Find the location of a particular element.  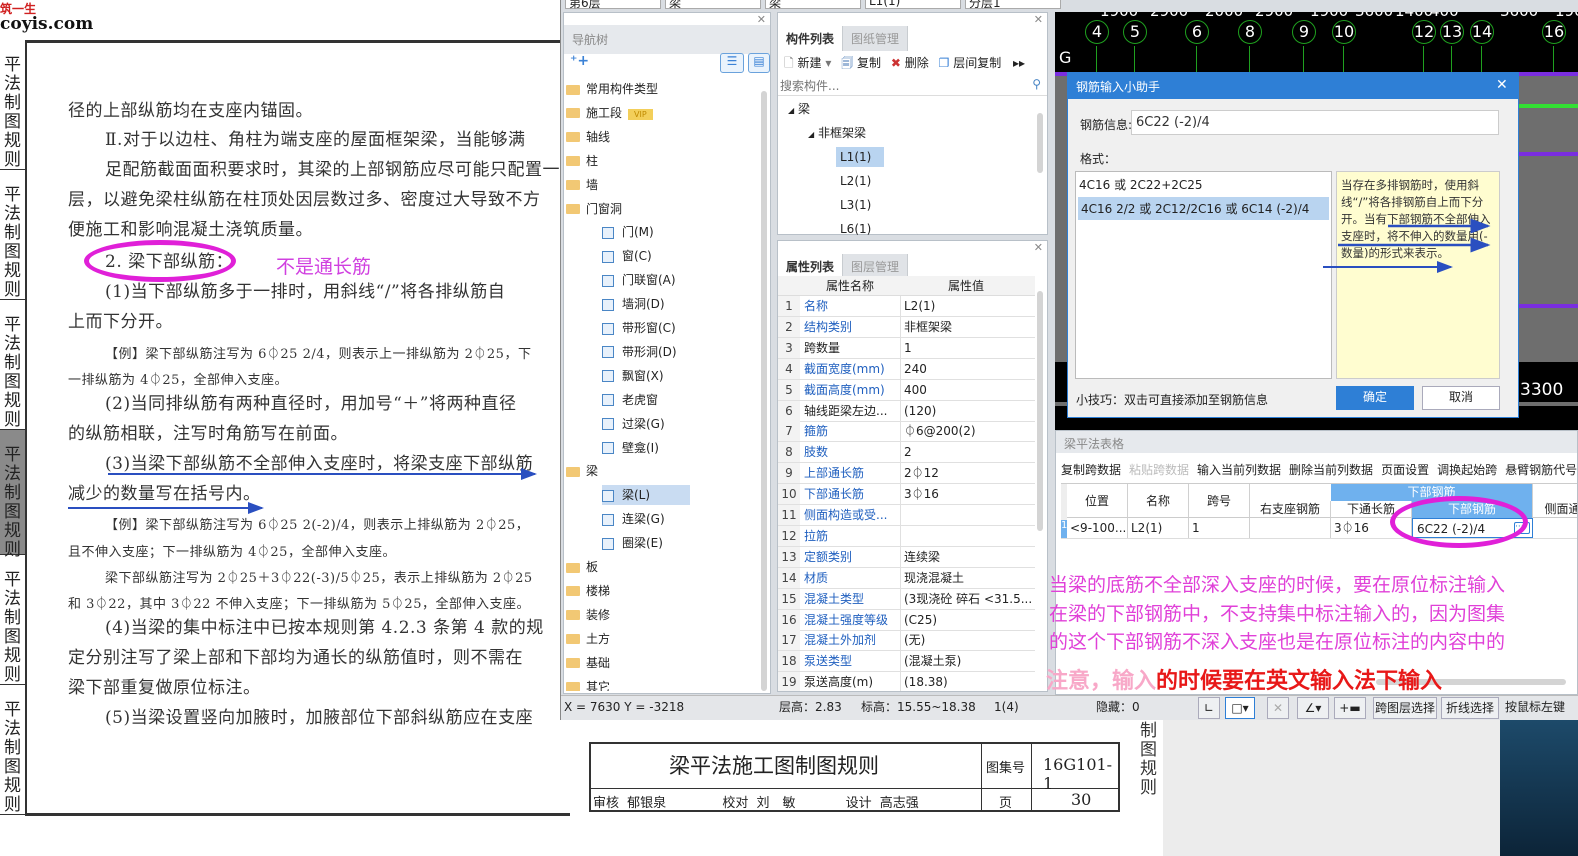

cell-span: 1 is located at coordinates (1219, 528).